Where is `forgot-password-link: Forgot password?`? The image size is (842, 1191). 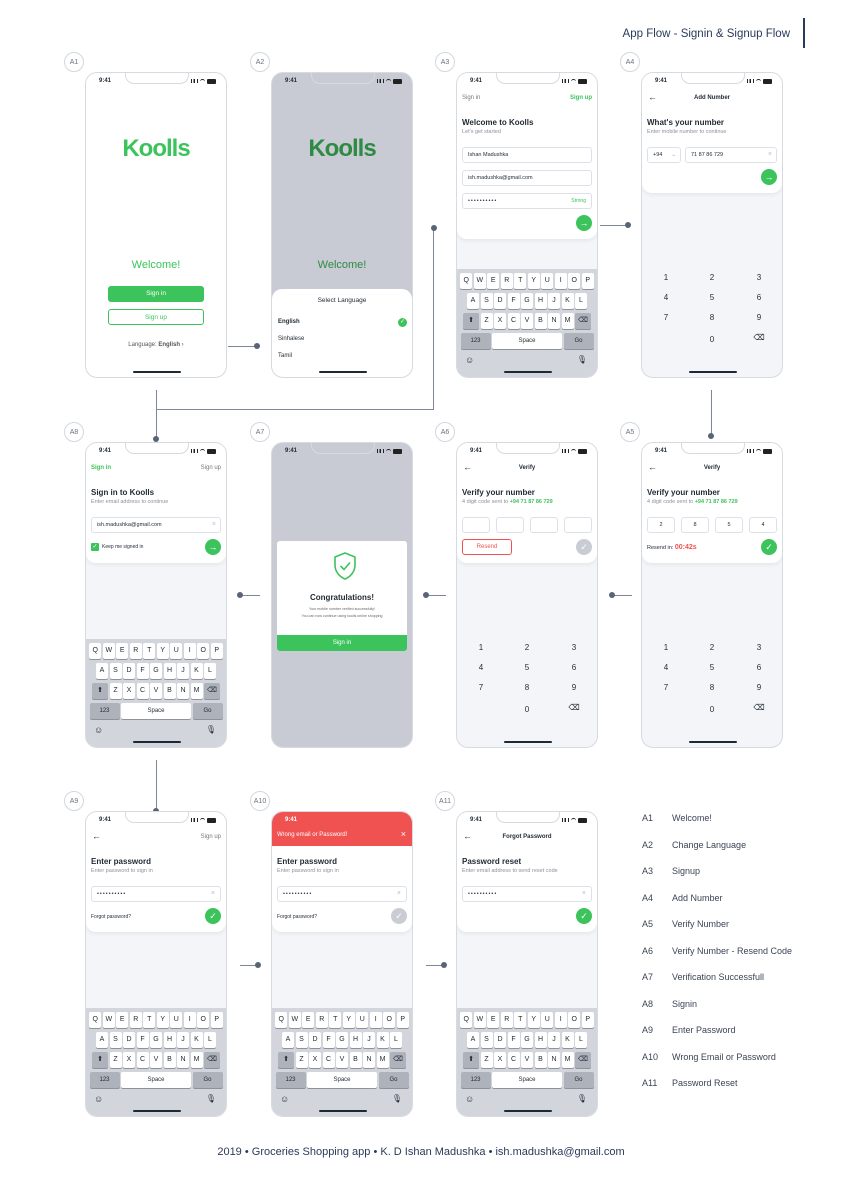 forgot-password-link: Forgot password? is located at coordinates (111, 917).